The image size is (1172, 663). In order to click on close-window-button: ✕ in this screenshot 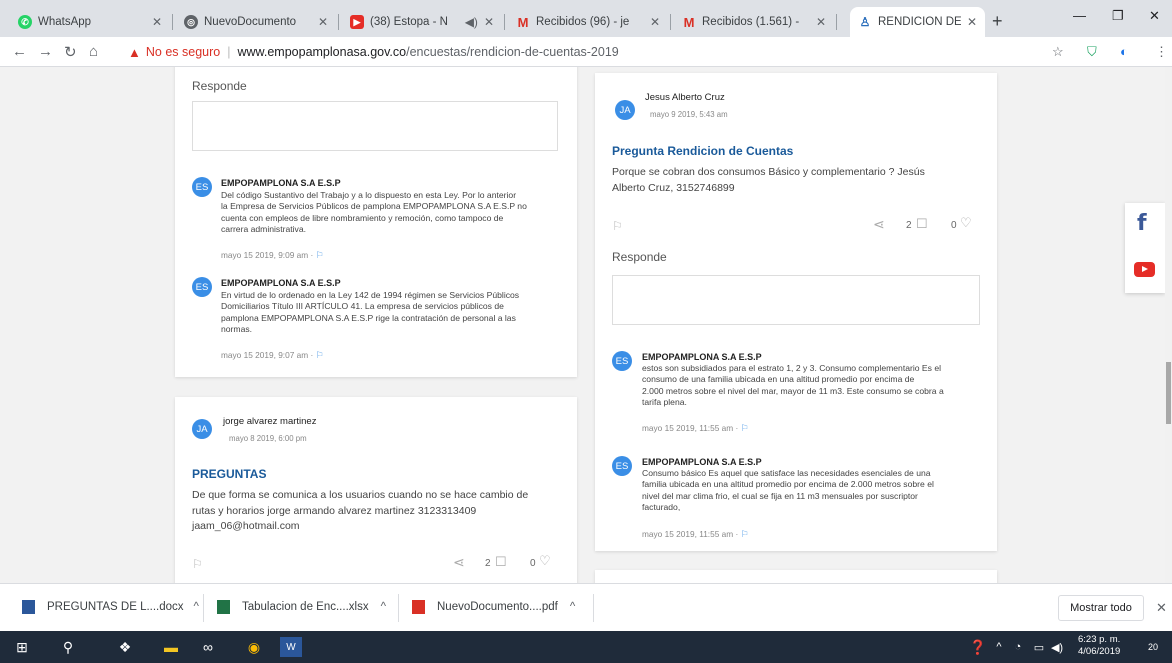, I will do `click(1154, 16)`.